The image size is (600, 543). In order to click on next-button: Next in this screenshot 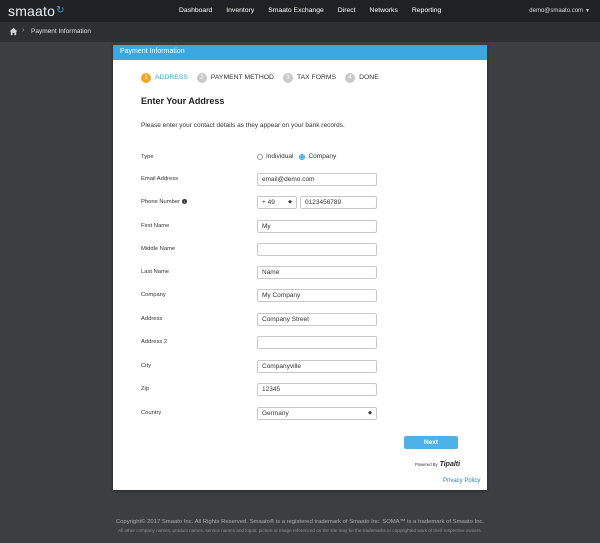, I will do `click(431, 442)`.